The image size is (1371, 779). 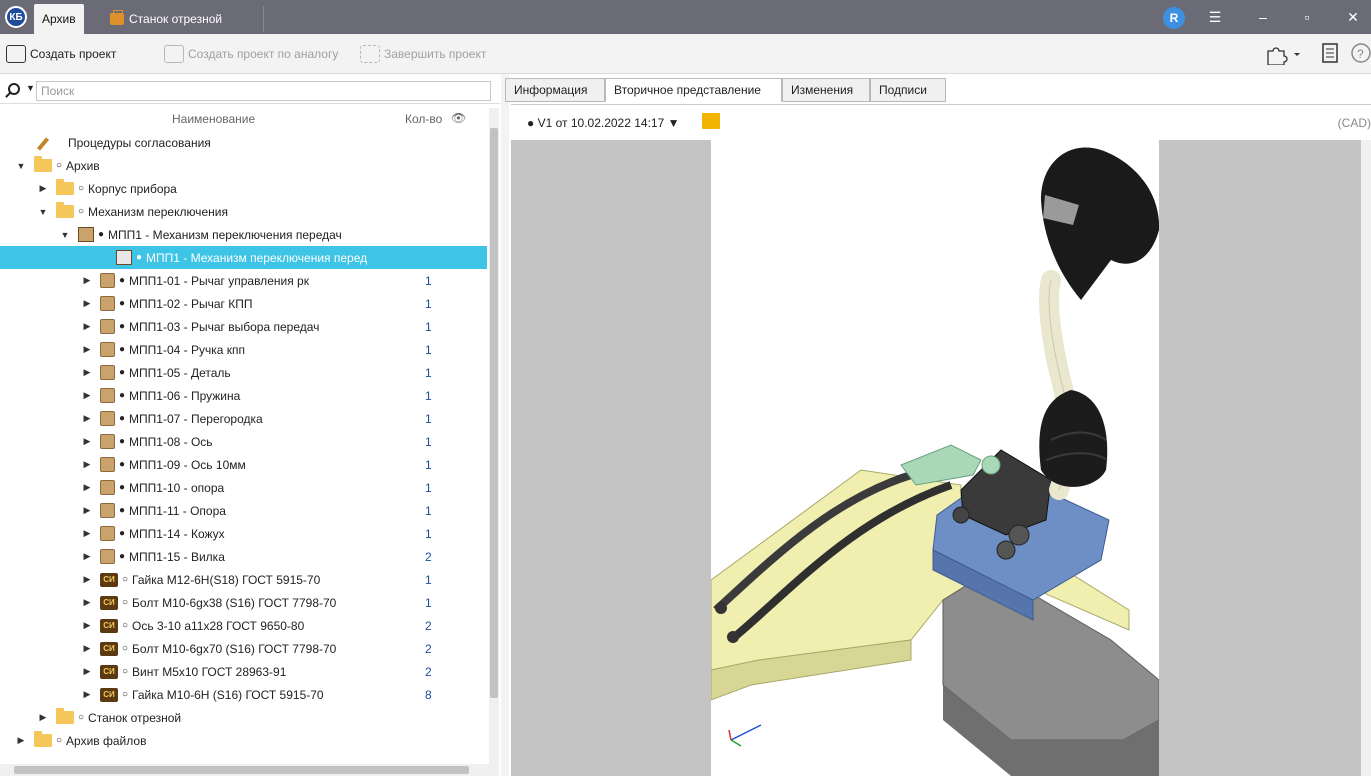 What do you see at coordinates (30, 88) in the screenshot?
I see `chevron-down-icon: ▼` at bounding box center [30, 88].